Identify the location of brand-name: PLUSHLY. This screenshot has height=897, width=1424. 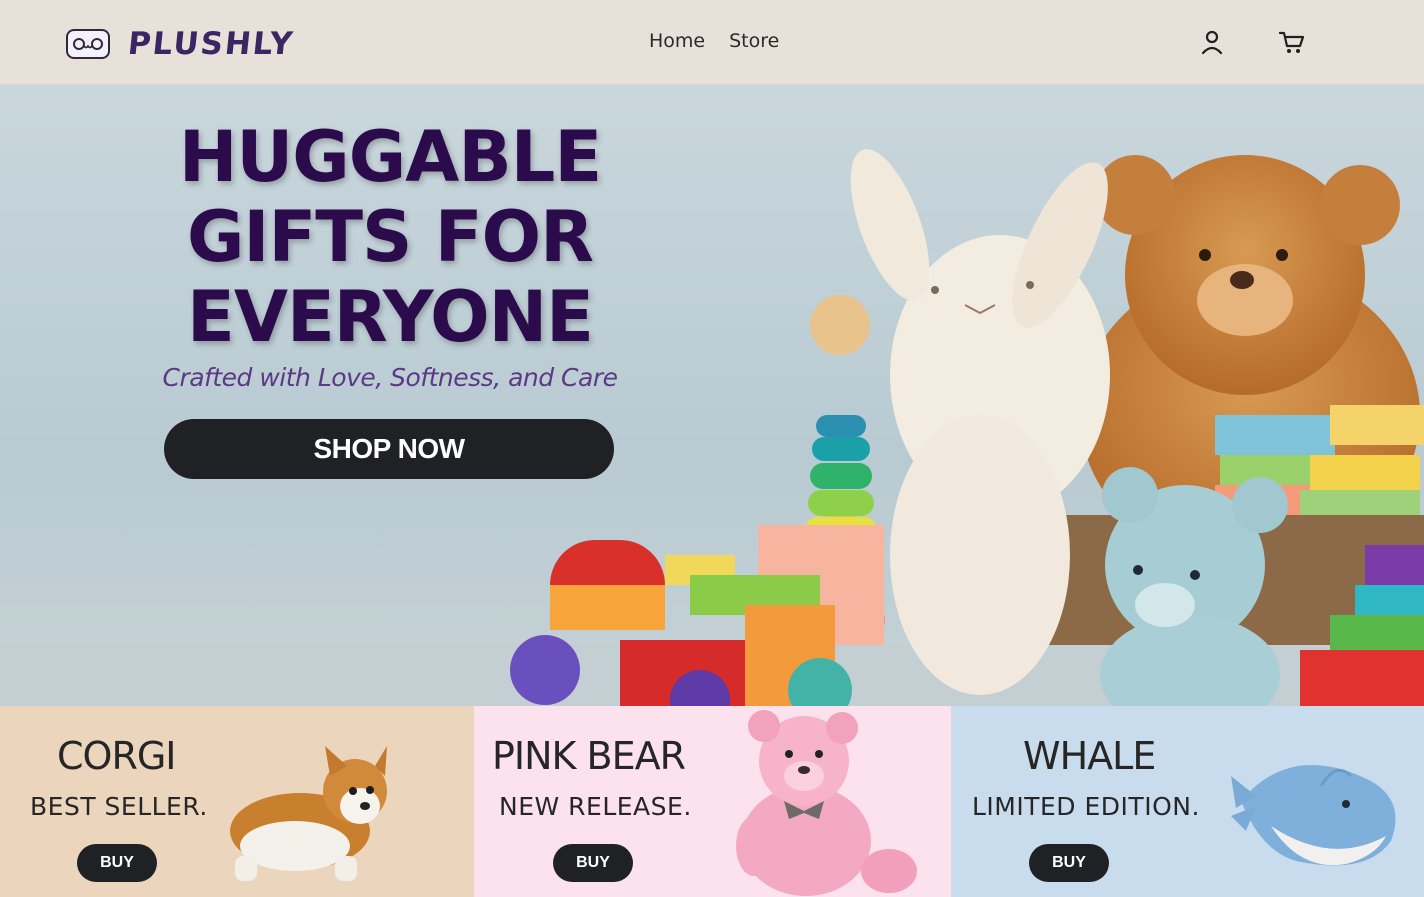
(211, 44).